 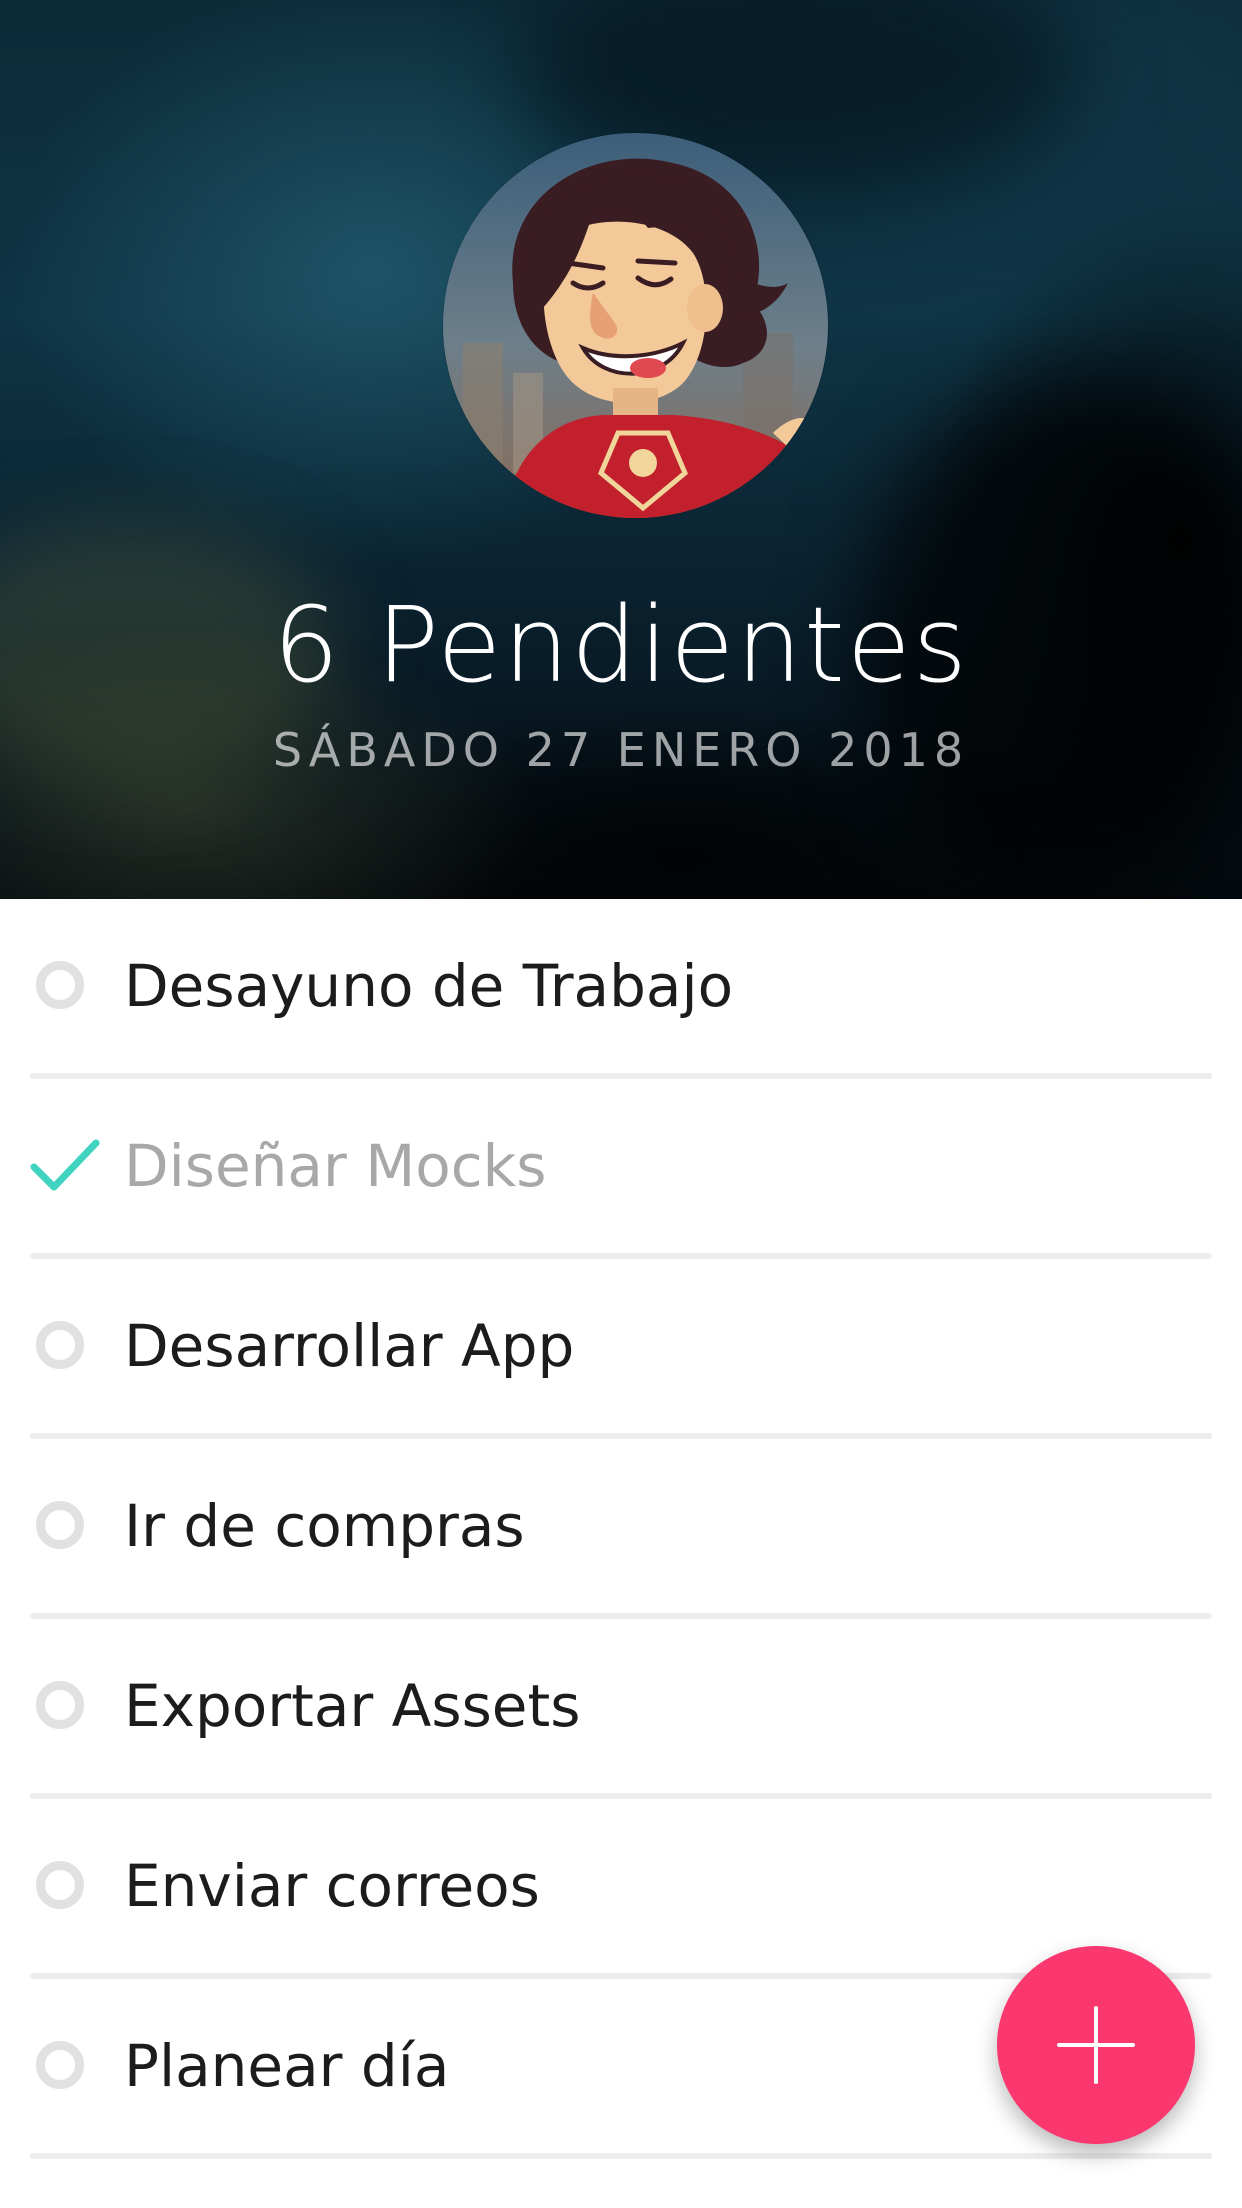 What do you see at coordinates (324, 1526) in the screenshot?
I see `task-label: Ir de compras` at bounding box center [324, 1526].